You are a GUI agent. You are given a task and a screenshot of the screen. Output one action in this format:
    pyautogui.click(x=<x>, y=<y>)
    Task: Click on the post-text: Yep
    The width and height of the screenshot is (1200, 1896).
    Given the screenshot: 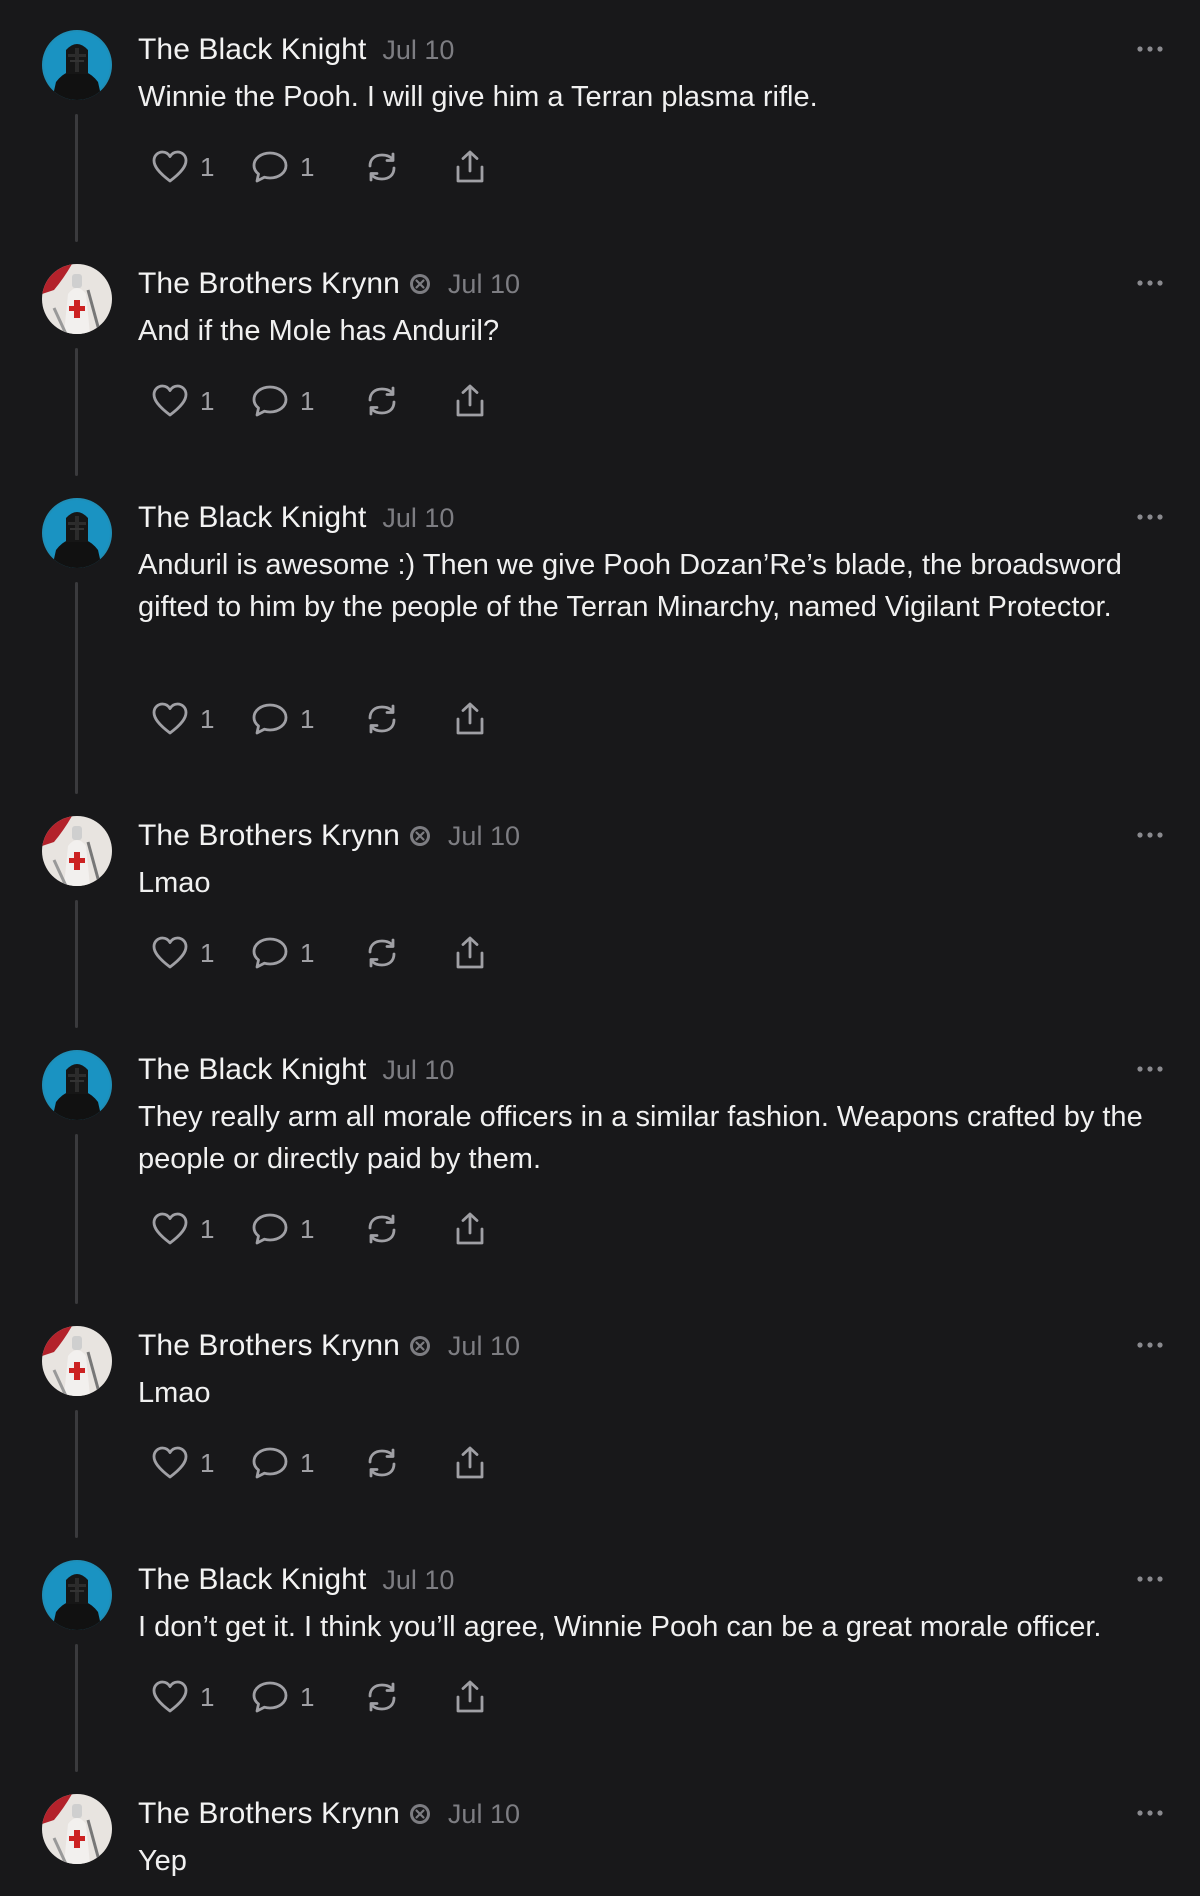 What is the action you would take?
    pyautogui.click(x=162, y=1861)
    